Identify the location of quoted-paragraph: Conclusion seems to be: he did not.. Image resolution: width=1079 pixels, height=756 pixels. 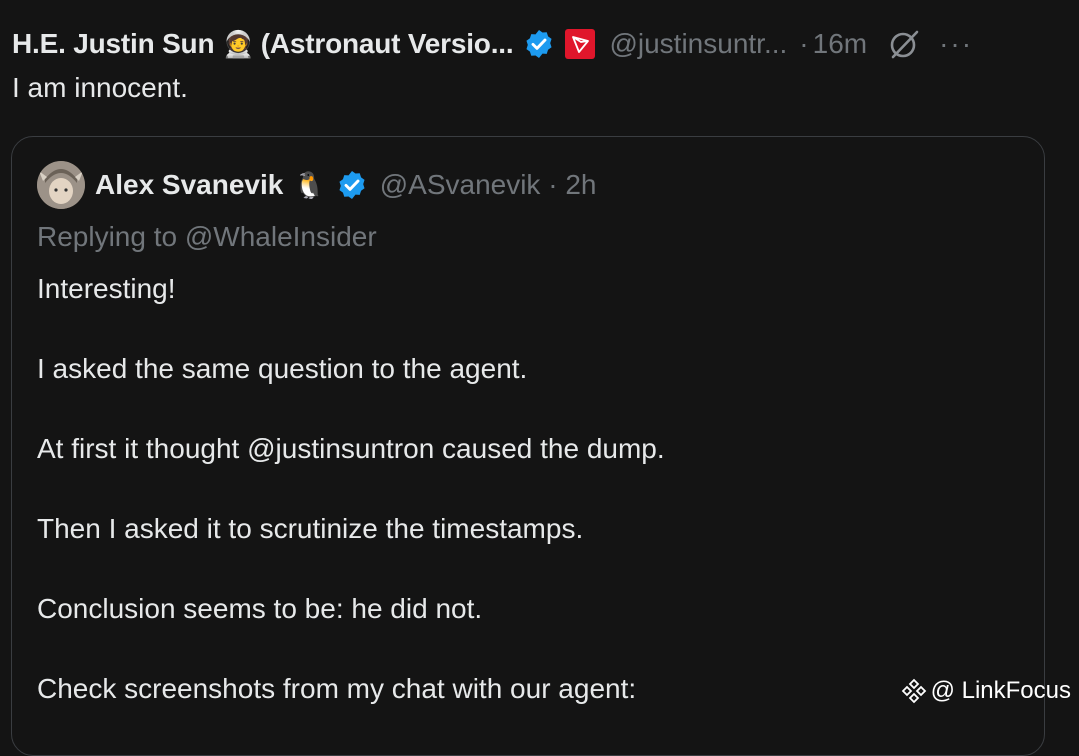
(260, 608).